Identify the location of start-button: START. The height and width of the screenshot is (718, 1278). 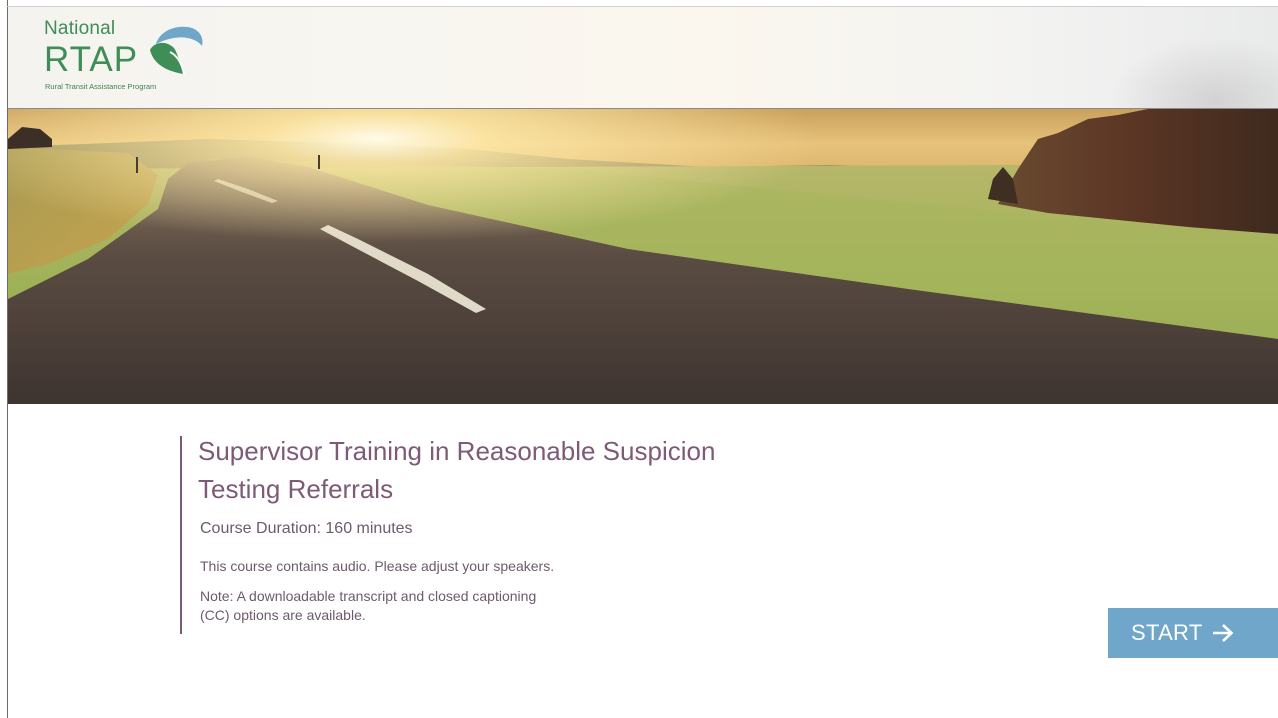
(1193, 633).